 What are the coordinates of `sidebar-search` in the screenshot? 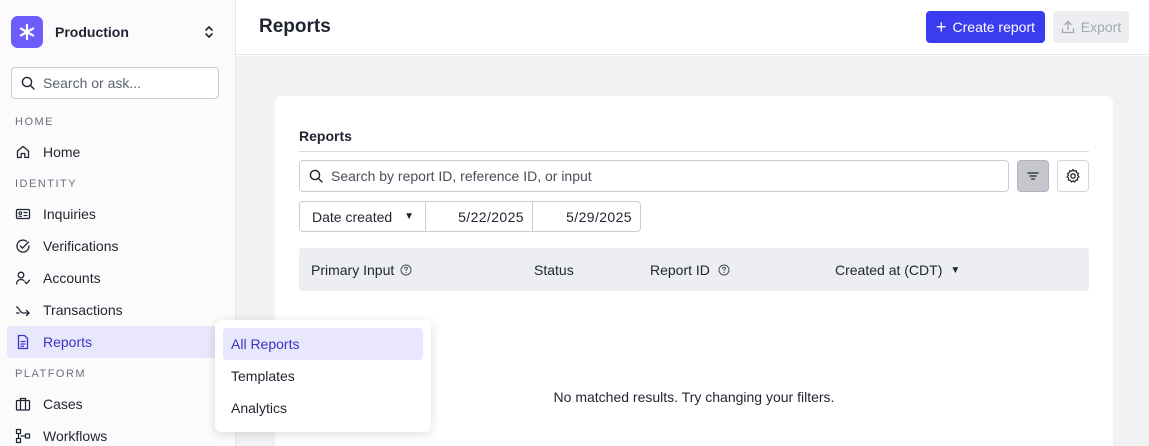 It's located at (115, 83).